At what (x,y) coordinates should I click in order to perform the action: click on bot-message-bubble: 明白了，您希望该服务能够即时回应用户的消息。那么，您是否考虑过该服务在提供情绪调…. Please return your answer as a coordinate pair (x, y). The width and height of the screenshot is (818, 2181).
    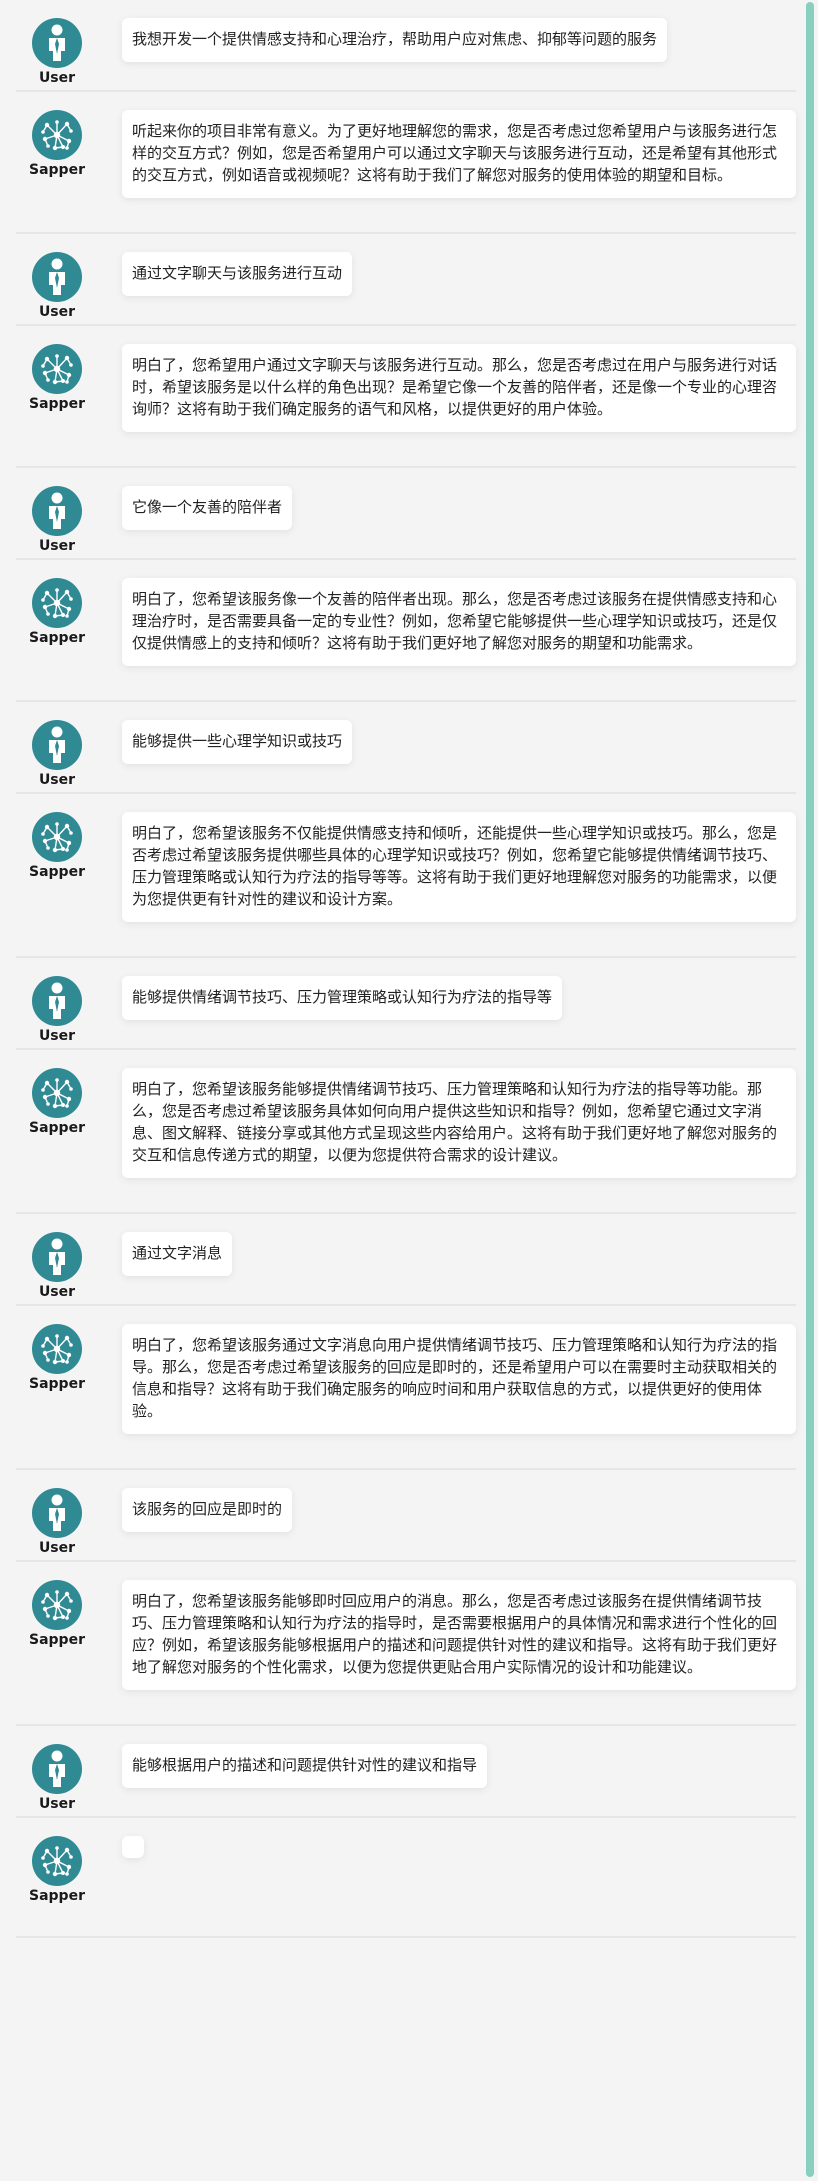
    Looking at the image, I should click on (459, 1635).